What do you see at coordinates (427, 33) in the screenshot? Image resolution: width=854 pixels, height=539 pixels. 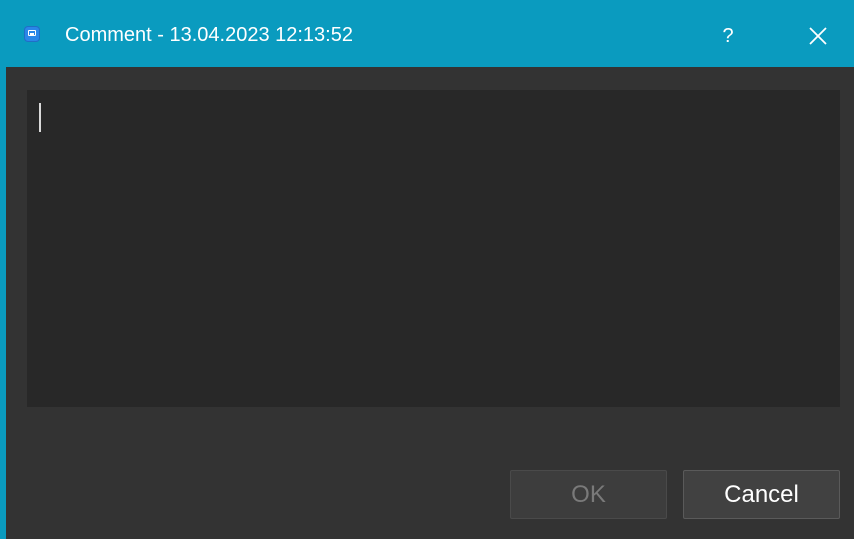 I see `title-bar: Comment - 13.04.2023 12:13:52 ?` at bounding box center [427, 33].